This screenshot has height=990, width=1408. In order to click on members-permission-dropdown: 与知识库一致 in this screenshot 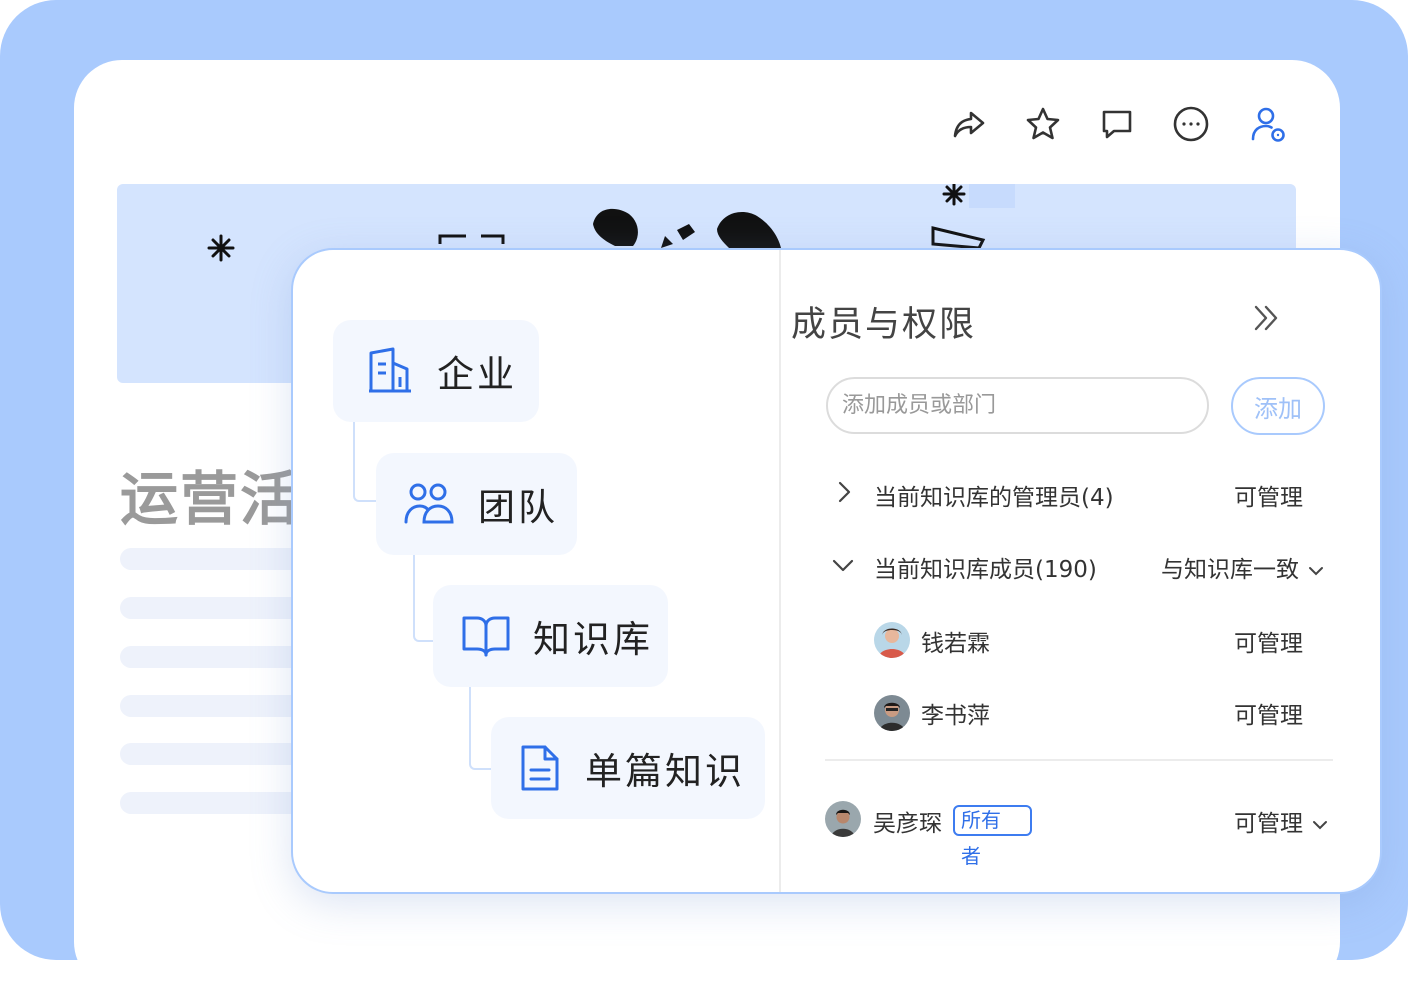, I will do `click(1242, 567)`.